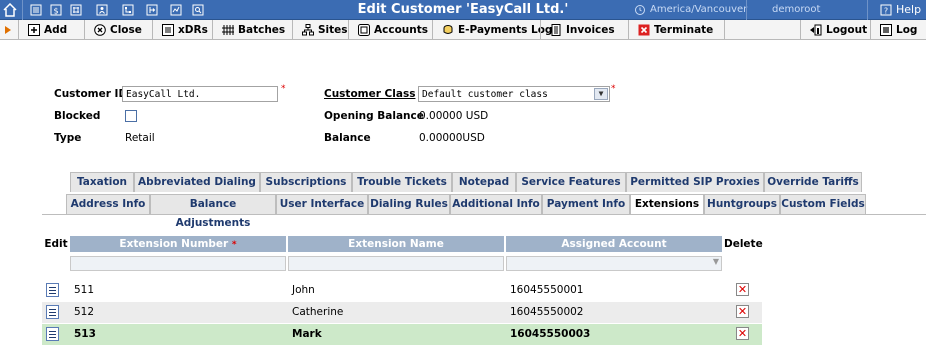 This screenshot has height=346, width=926. I want to click on add-label: Add, so click(56, 30).